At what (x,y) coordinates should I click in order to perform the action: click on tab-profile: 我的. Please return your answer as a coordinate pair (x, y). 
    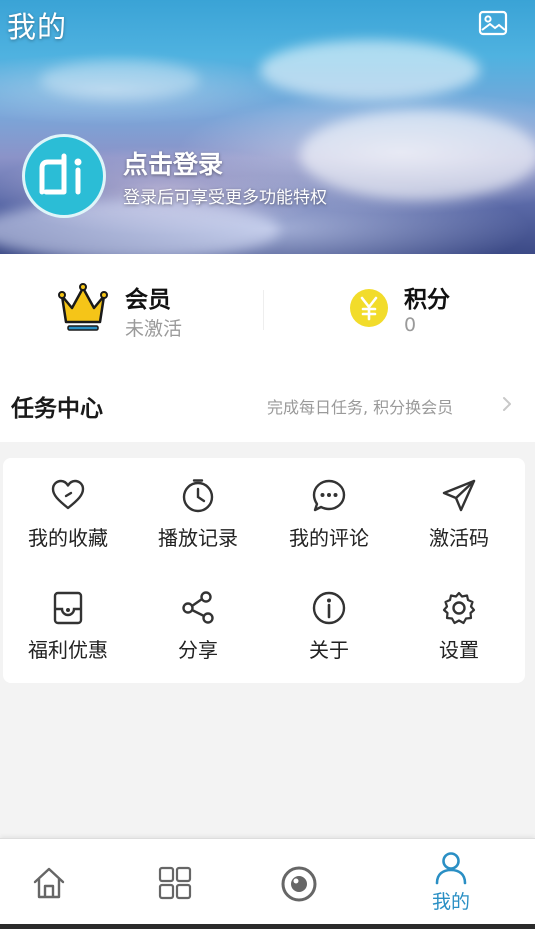
    Looking at the image, I should click on (451, 883).